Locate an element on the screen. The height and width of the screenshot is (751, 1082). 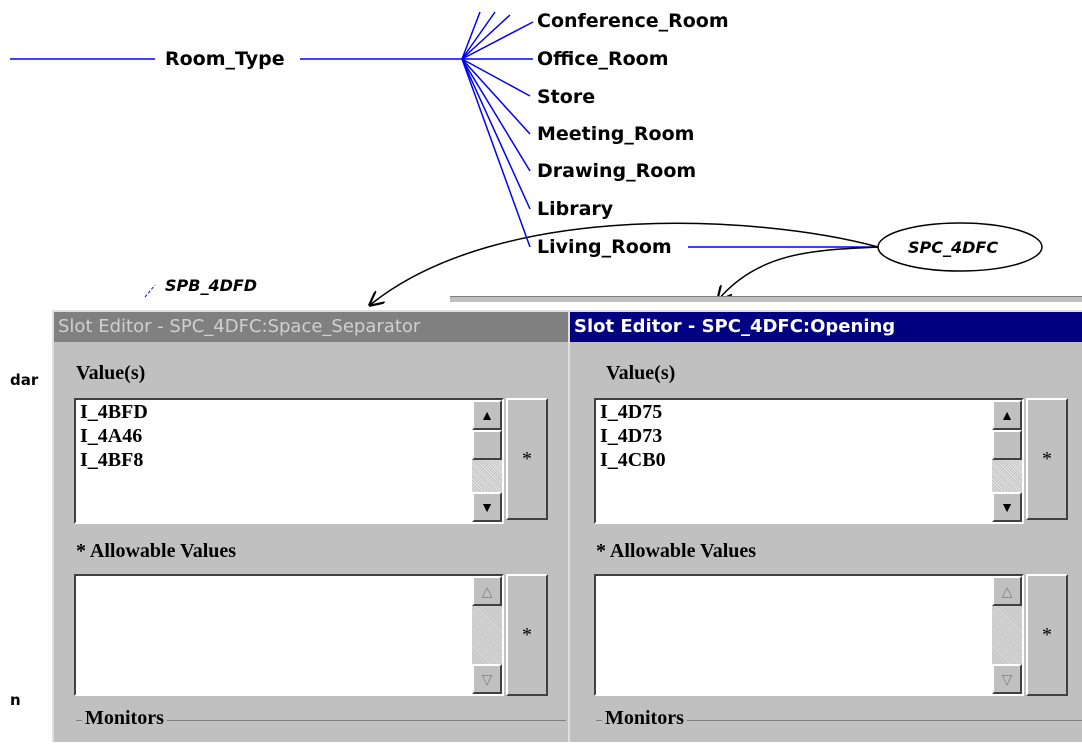
edge-meeting is located at coordinates (496, 96).